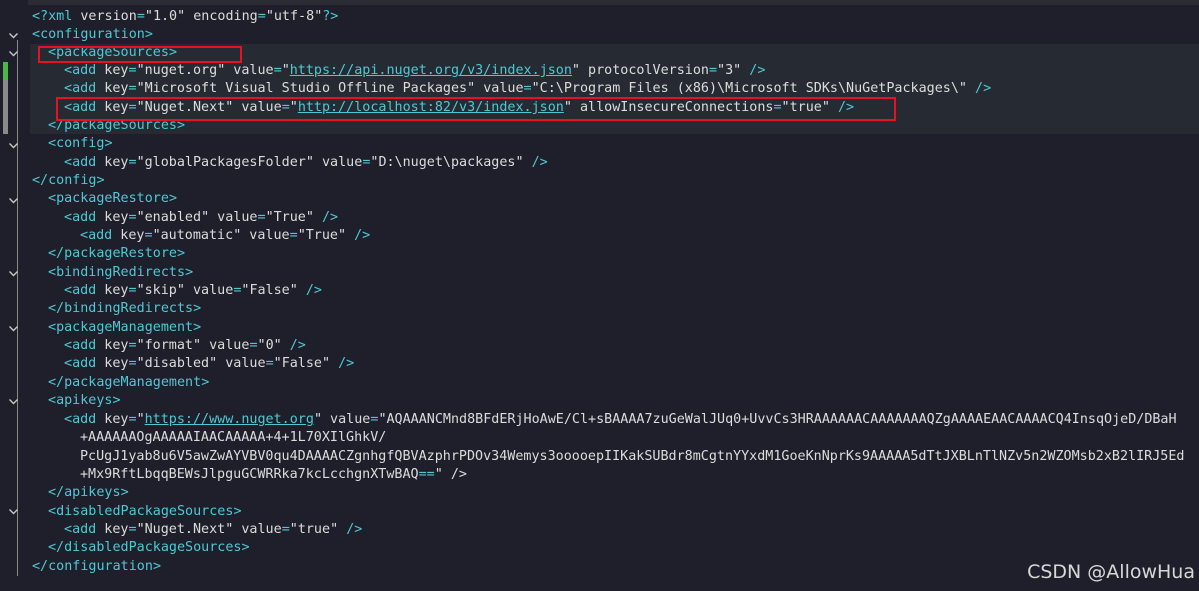  Describe the element at coordinates (116, 254) in the screenshot. I see `code-line: </packageRestore>` at that location.